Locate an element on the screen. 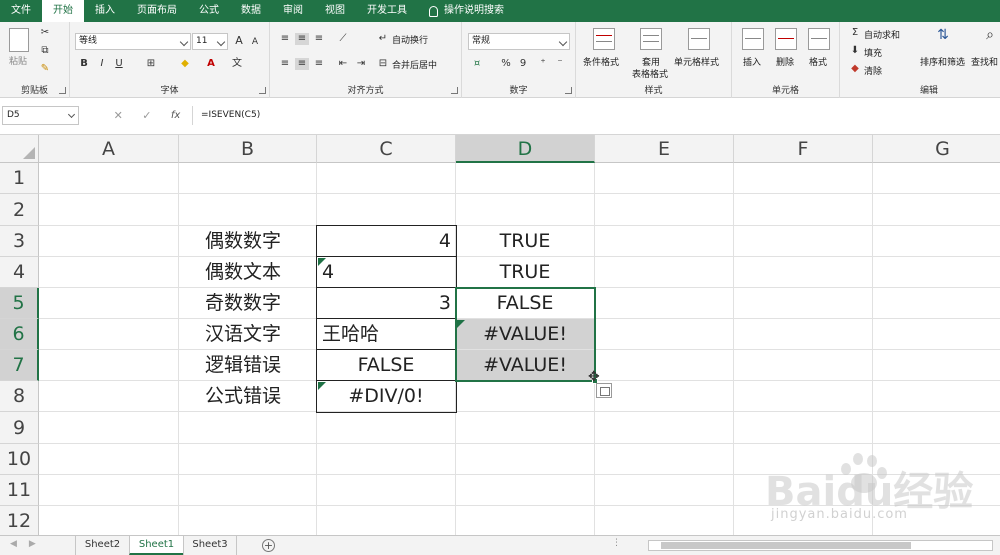 The width and height of the screenshot is (1000, 555). cell-d3: TRUE is located at coordinates (525, 241).